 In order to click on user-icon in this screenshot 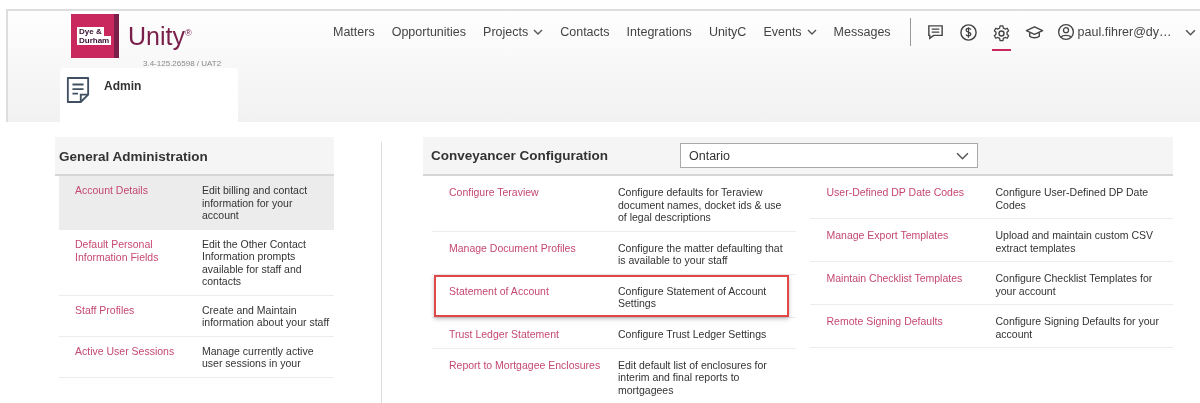, I will do `click(1065, 32)`.